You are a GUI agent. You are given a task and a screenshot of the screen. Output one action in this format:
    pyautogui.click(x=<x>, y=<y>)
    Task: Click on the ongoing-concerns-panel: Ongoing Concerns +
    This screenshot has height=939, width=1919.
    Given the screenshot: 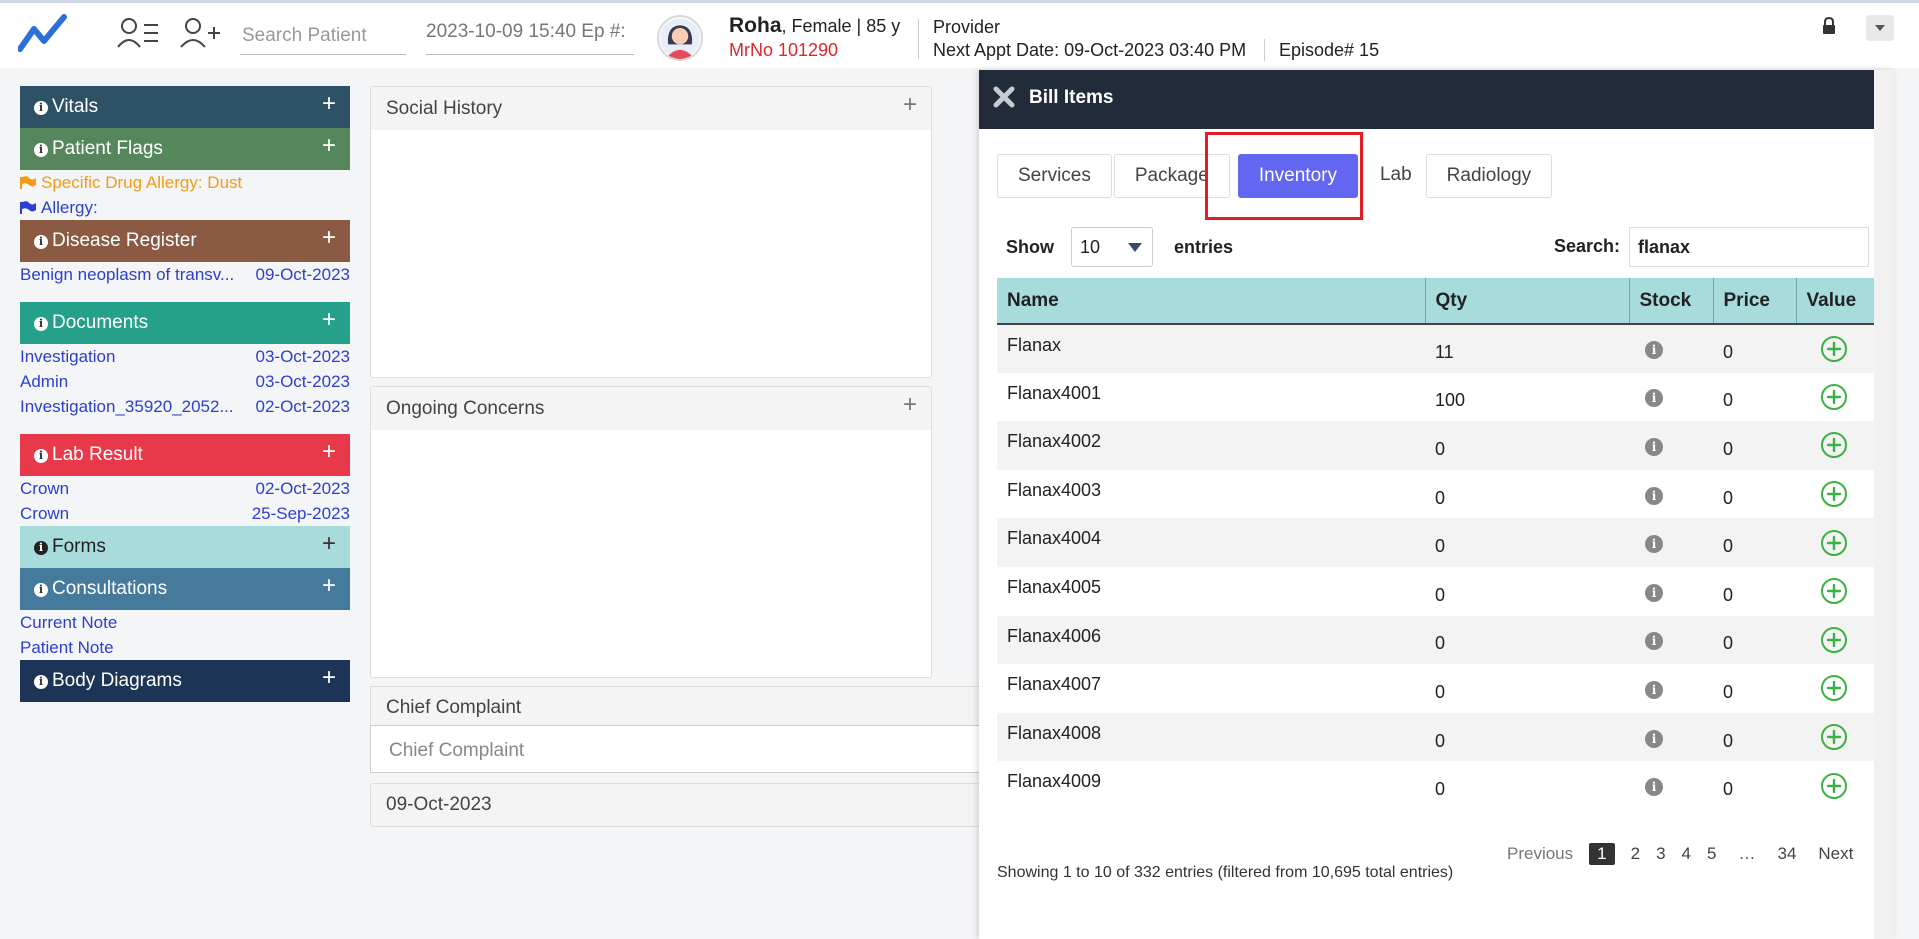 What is the action you would take?
    pyautogui.click(x=651, y=532)
    